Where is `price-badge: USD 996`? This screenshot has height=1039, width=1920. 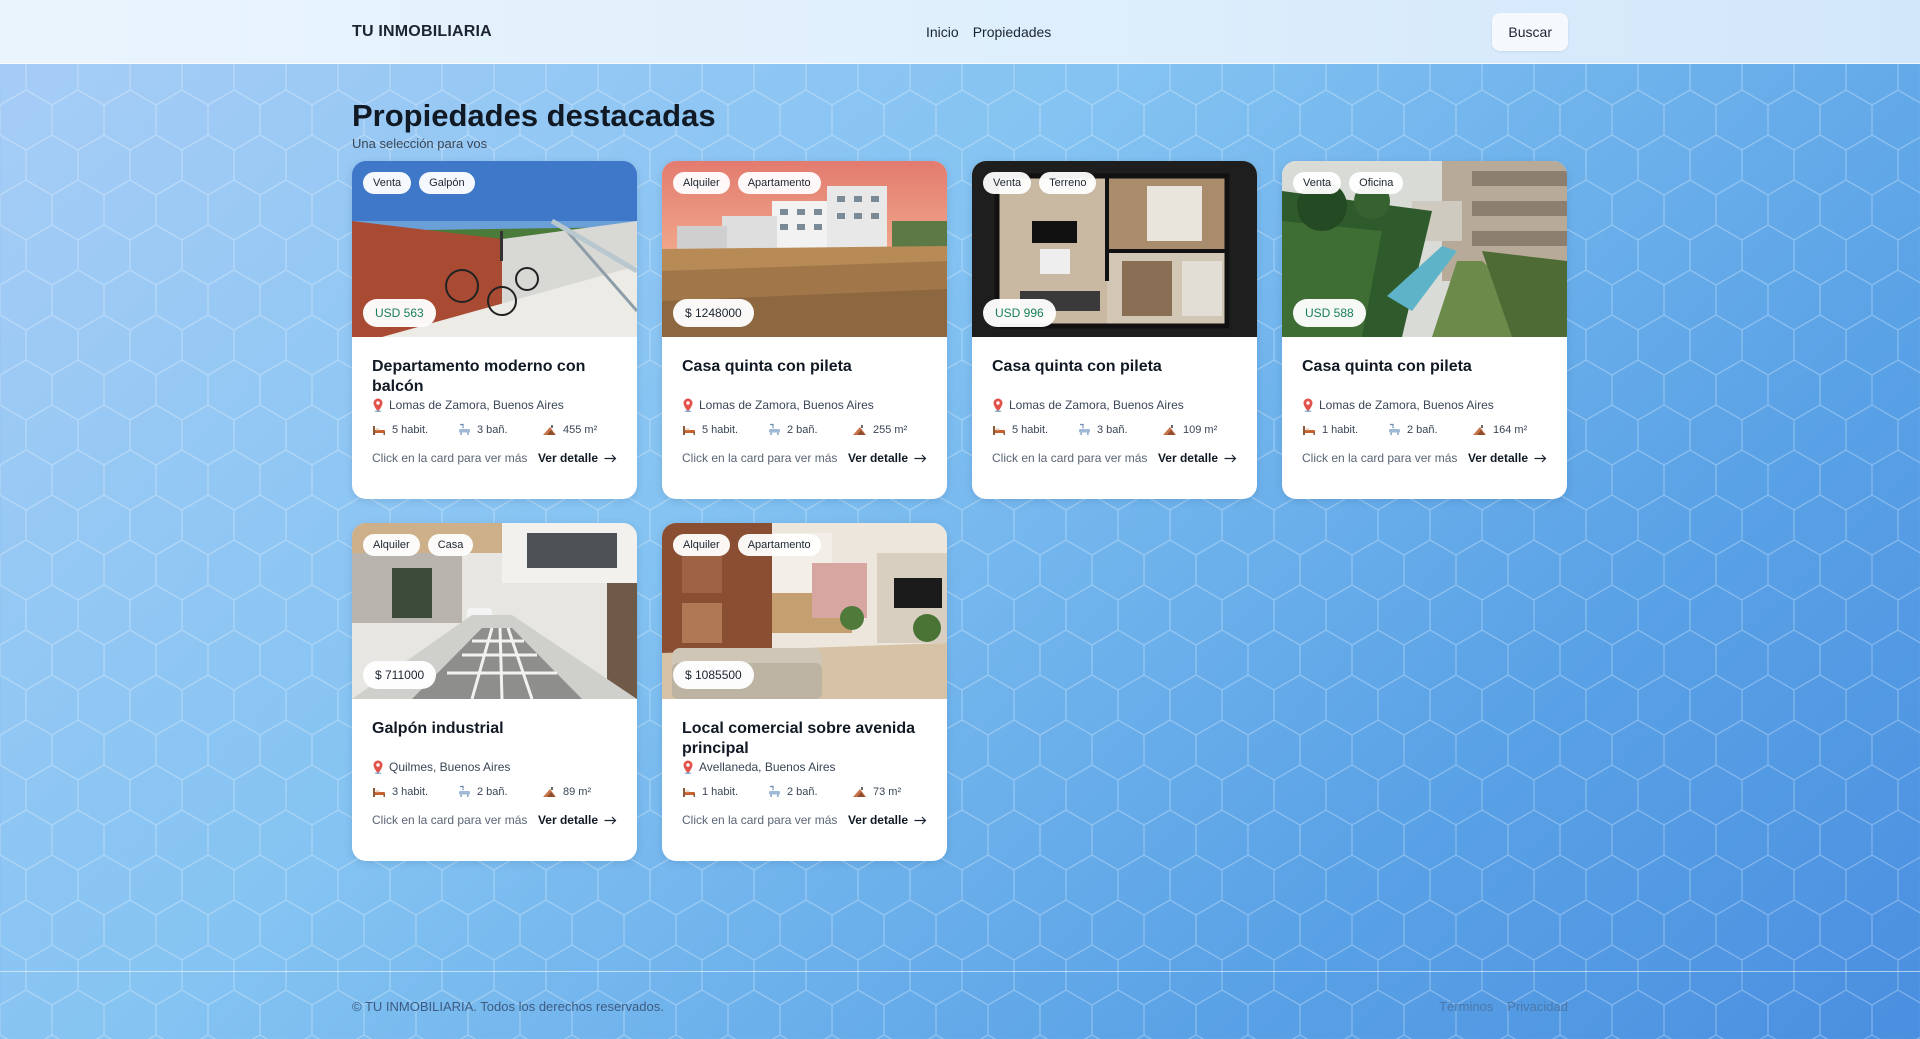
price-badge: USD 996 is located at coordinates (1019, 313).